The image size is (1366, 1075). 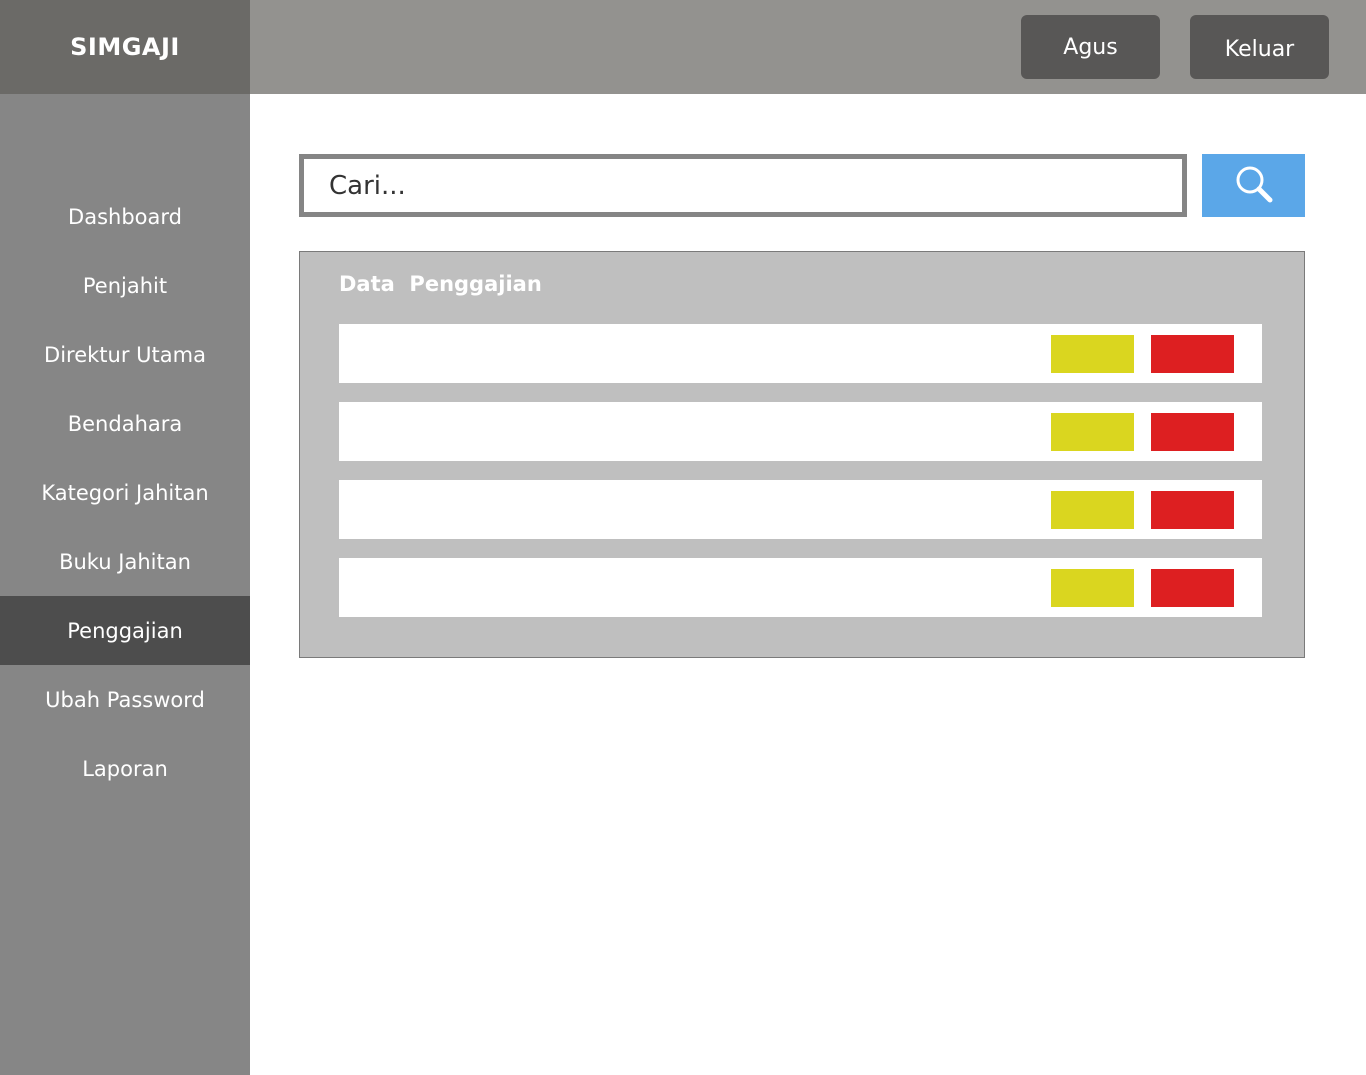 I want to click on search-button, so click(x=1253, y=185).